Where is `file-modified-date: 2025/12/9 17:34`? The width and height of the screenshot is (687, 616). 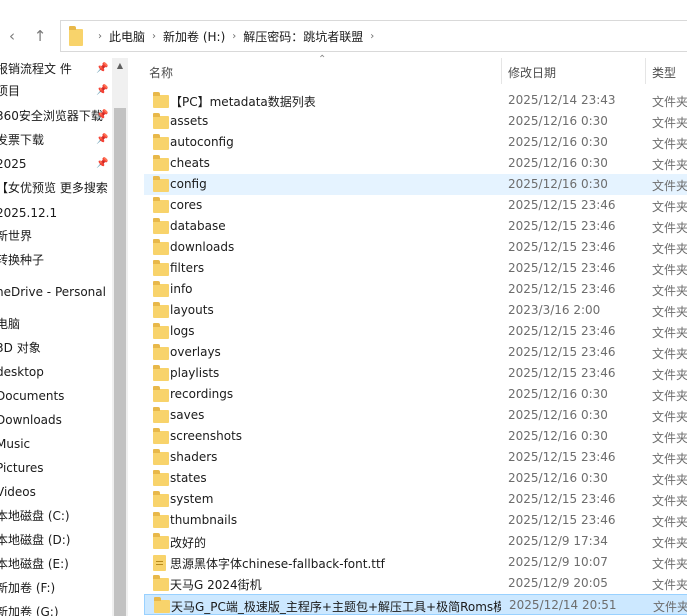
file-modified-date: 2025/12/9 17:34 is located at coordinates (558, 541).